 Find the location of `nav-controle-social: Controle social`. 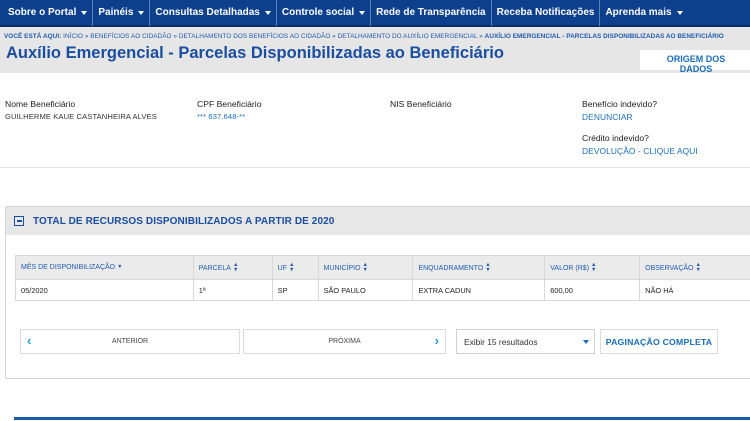

nav-controle-social: Controle social is located at coordinates (324, 13).